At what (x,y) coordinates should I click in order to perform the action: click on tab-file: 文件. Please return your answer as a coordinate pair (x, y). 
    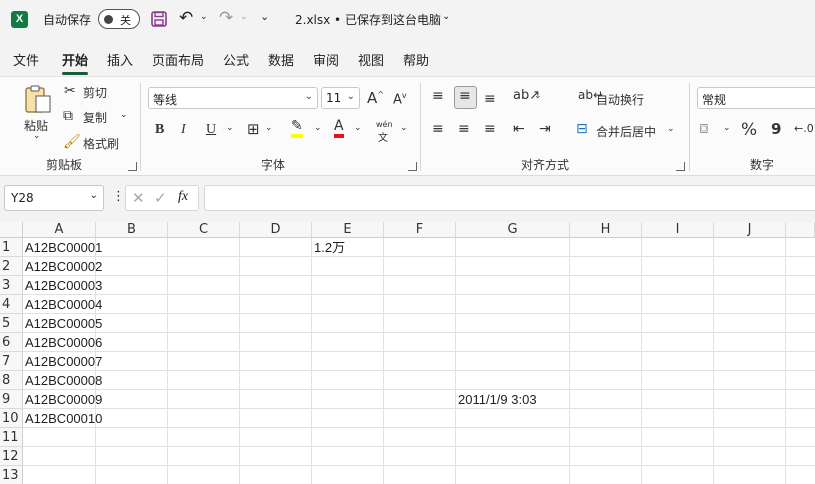
    Looking at the image, I should click on (26, 59).